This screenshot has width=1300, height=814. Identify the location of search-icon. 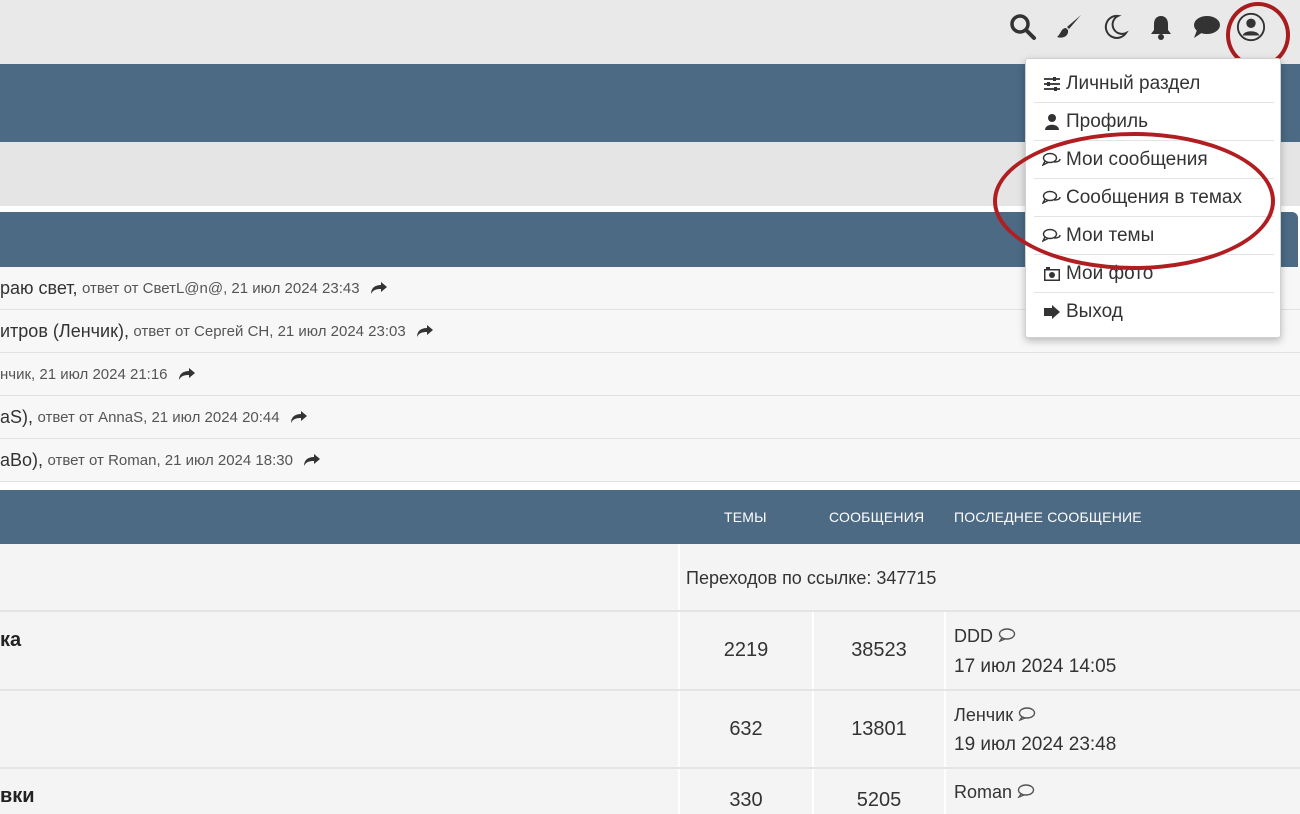
(1023, 27).